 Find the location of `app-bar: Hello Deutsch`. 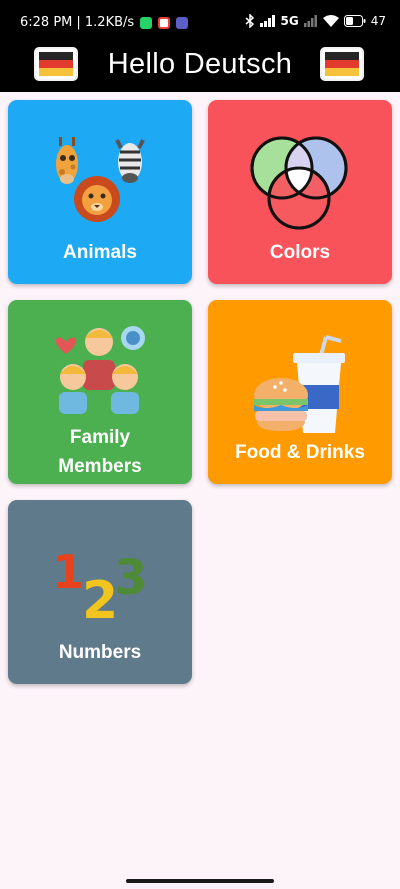

app-bar: Hello Deutsch is located at coordinates (200, 68).